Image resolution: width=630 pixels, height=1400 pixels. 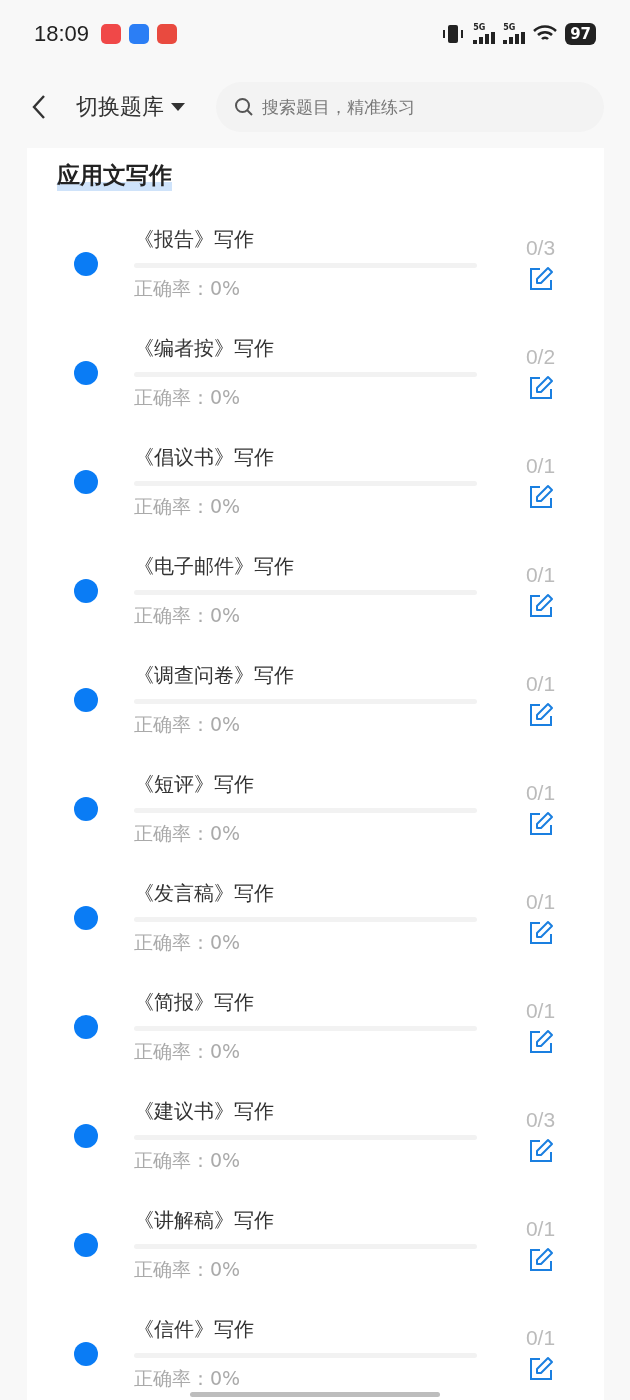 I want to click on section-title: 应用文写作, so click(x=114, y=175).